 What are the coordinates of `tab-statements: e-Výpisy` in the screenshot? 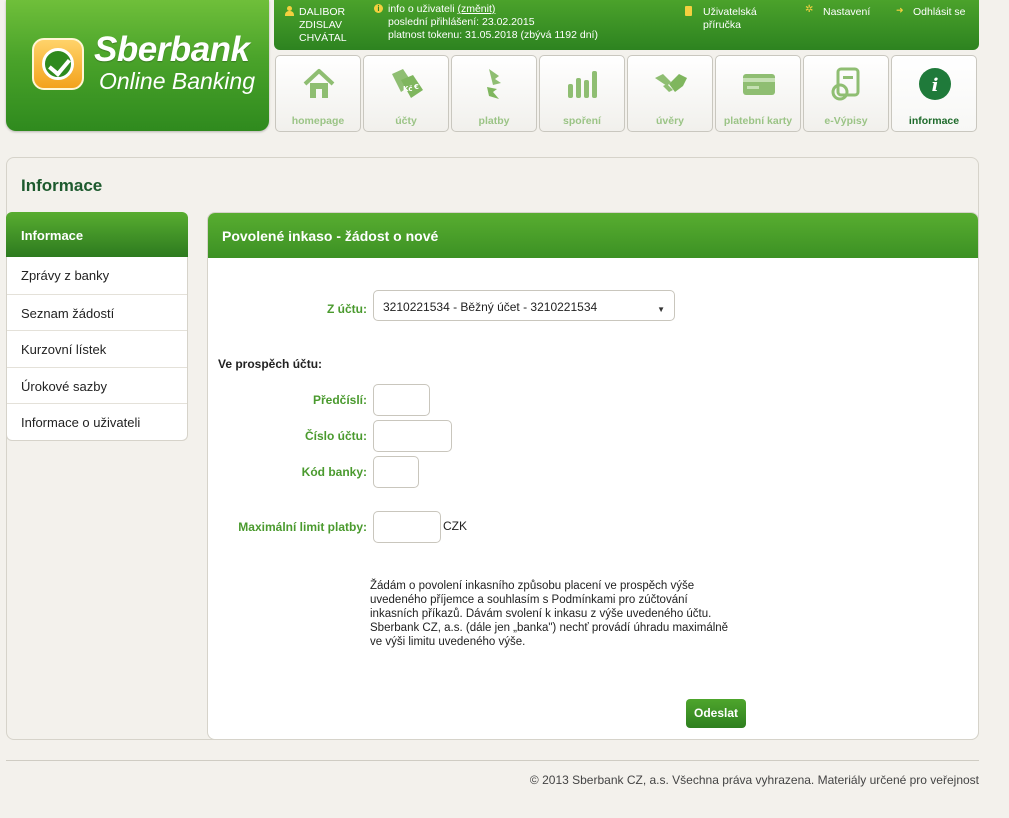 It's located at (846, 93).